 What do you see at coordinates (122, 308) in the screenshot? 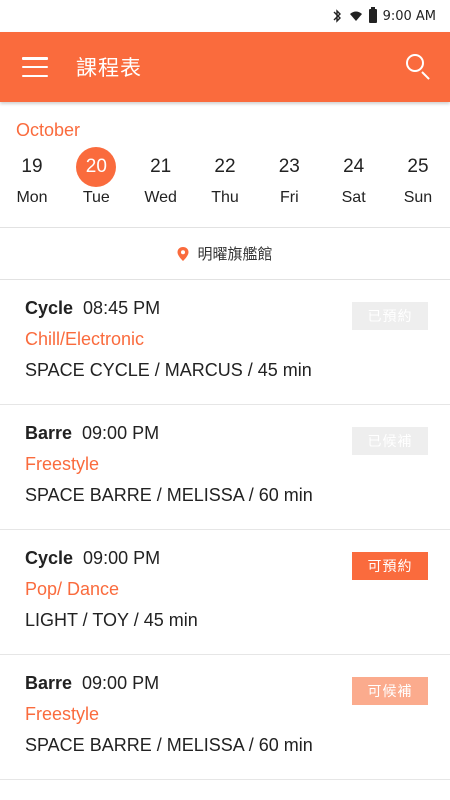
I see `class-time: 08:45 PM` at bounding box center [122, 308].